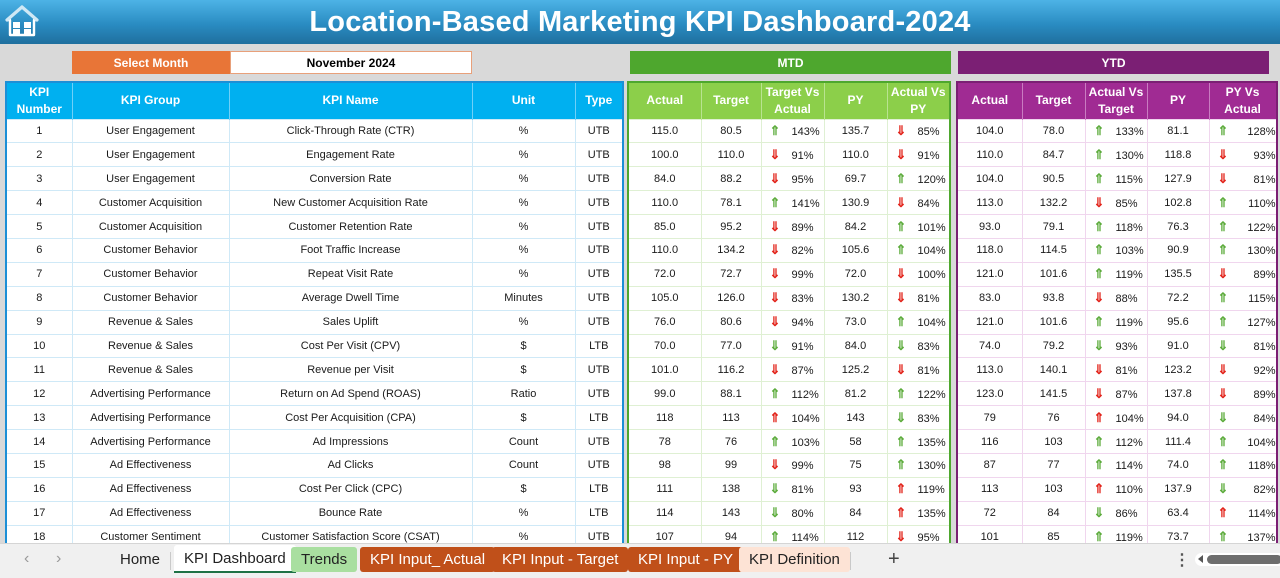 The width and height of the screenshot is (1280, 578). I want to click on table-row: 17 Ad Effectiveness Bounce Rate% LTB, so click(314, 513).